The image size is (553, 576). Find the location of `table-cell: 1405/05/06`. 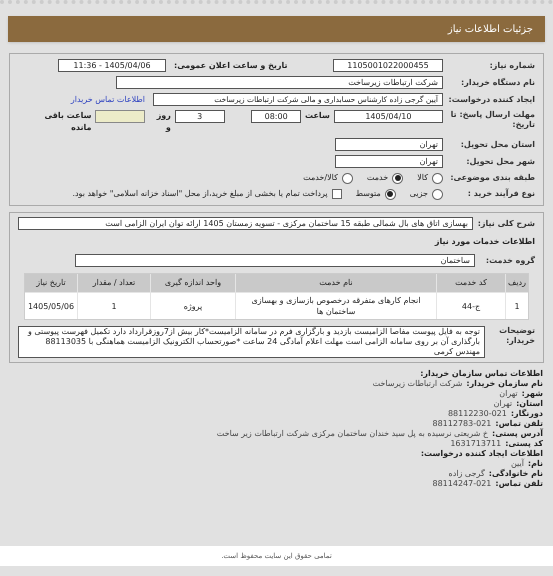

table-cell: 1405/05/06 is located at coordinates (51, 306).